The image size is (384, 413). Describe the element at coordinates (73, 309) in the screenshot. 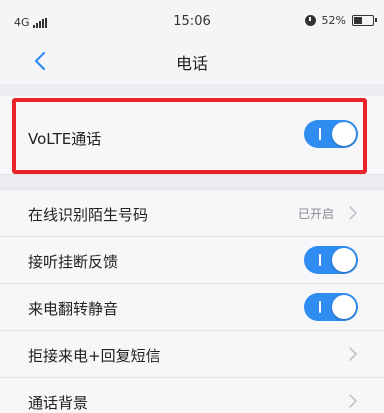

I see `setting-label: 来电翻转静音` at that location.